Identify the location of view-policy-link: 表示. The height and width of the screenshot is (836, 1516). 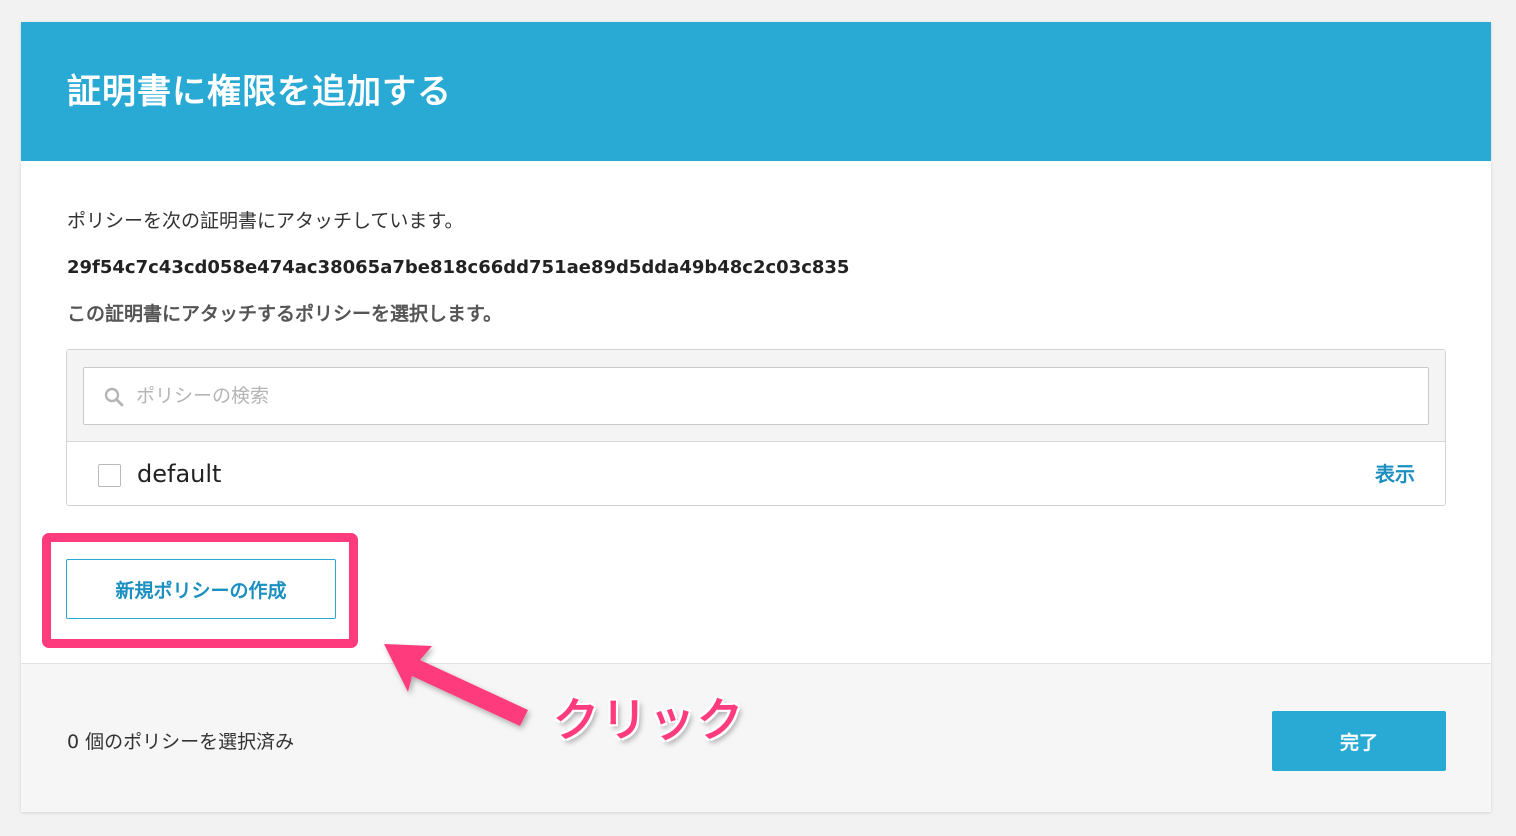
(1395, 474).